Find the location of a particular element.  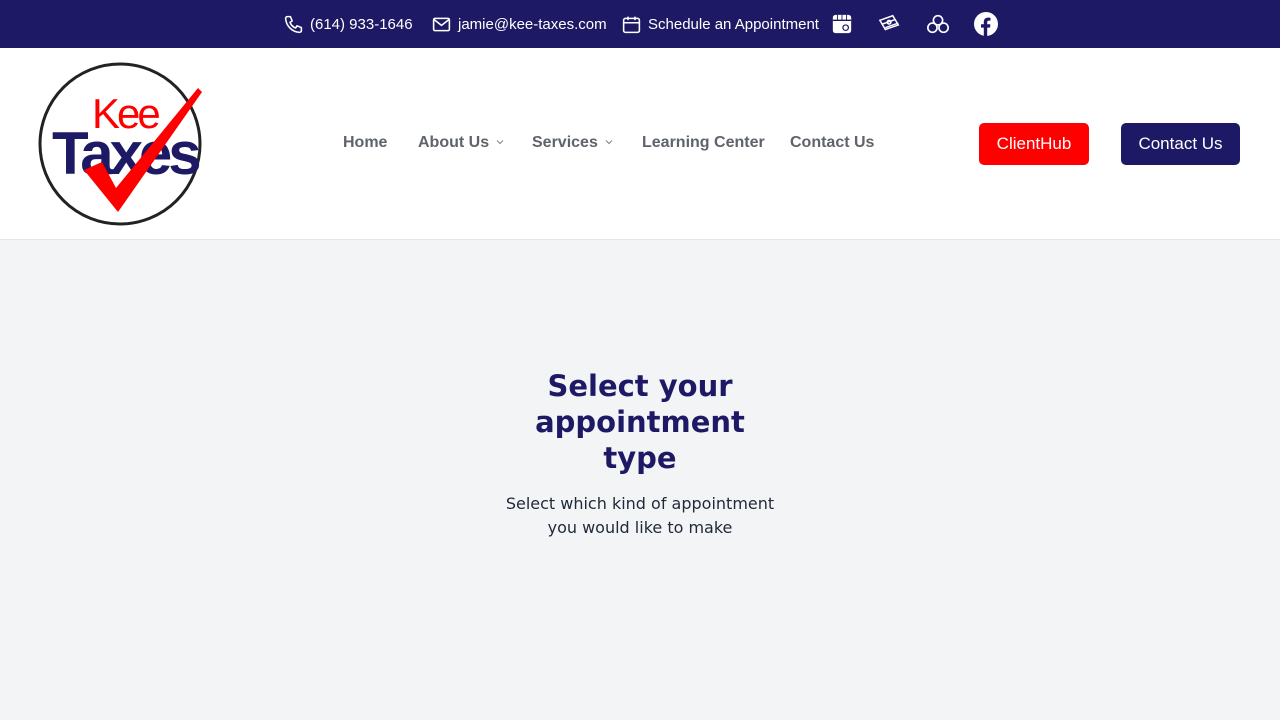

nav-services: Services is located at coordinates (573, 143).